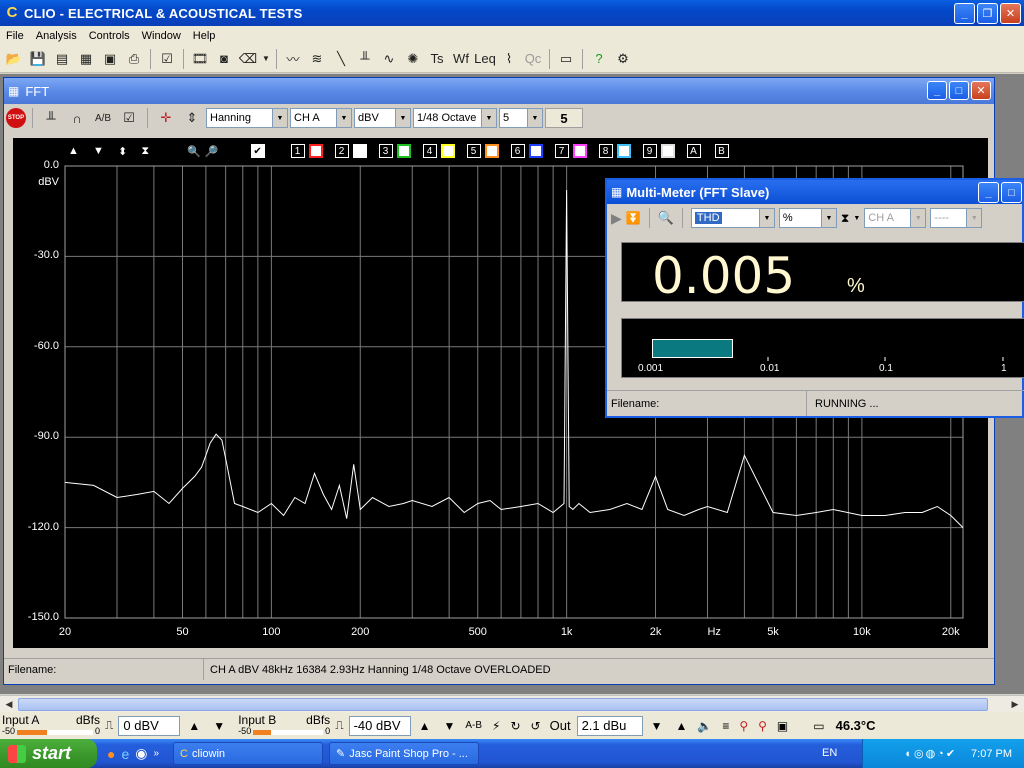 This screenshot has width=1024, height=768. Describe the element at coordinates (681, 726) in the screenshot. I see `output-up-icon: ▲` at that location.